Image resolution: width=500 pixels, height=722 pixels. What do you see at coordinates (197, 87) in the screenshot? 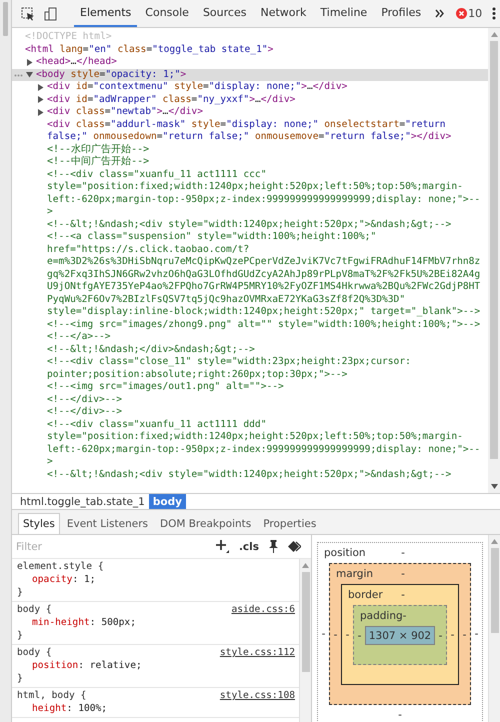
I see `element-markup: <div id="contextmenu" style="display: none;">…</div>` at bounding box center [197, 87].